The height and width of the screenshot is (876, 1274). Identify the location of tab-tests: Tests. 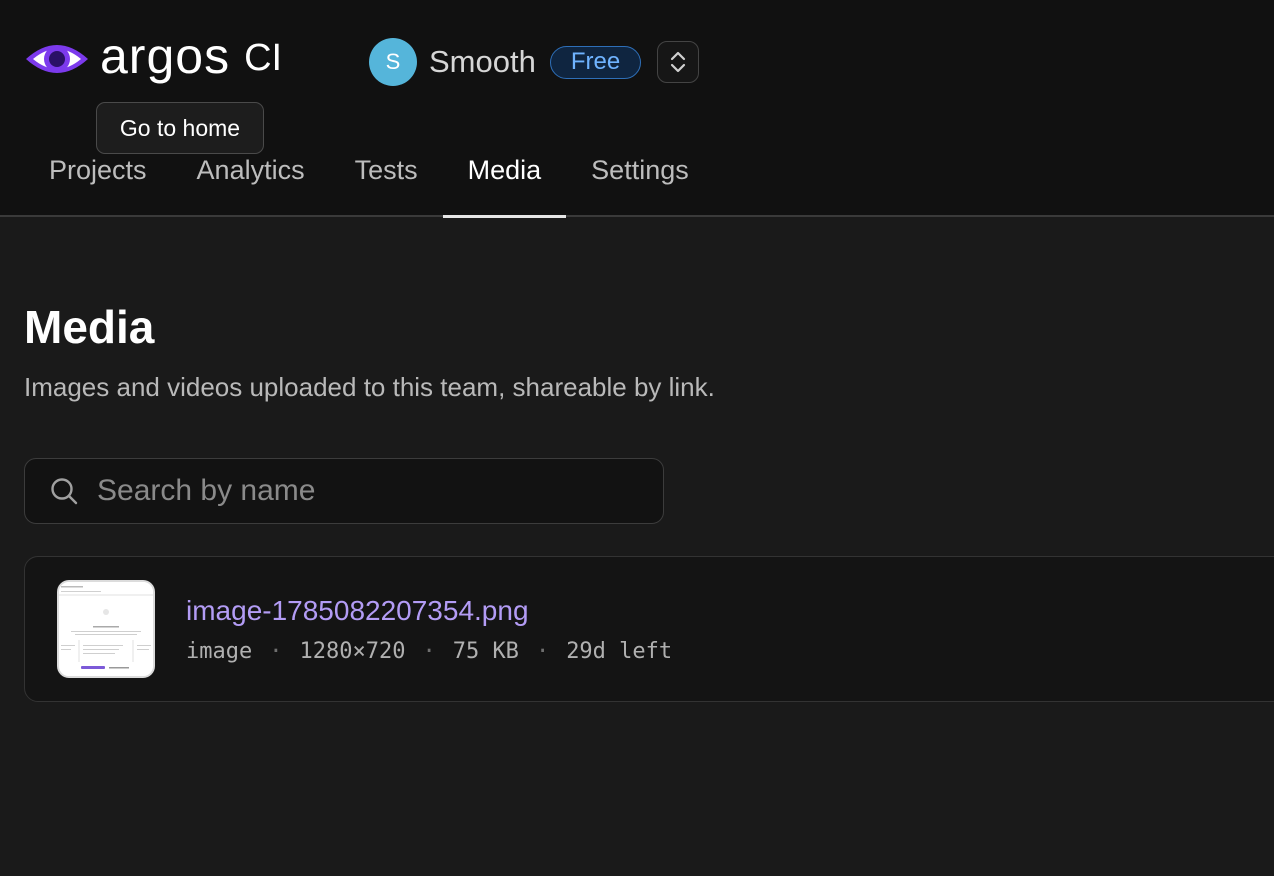
(386, 173).